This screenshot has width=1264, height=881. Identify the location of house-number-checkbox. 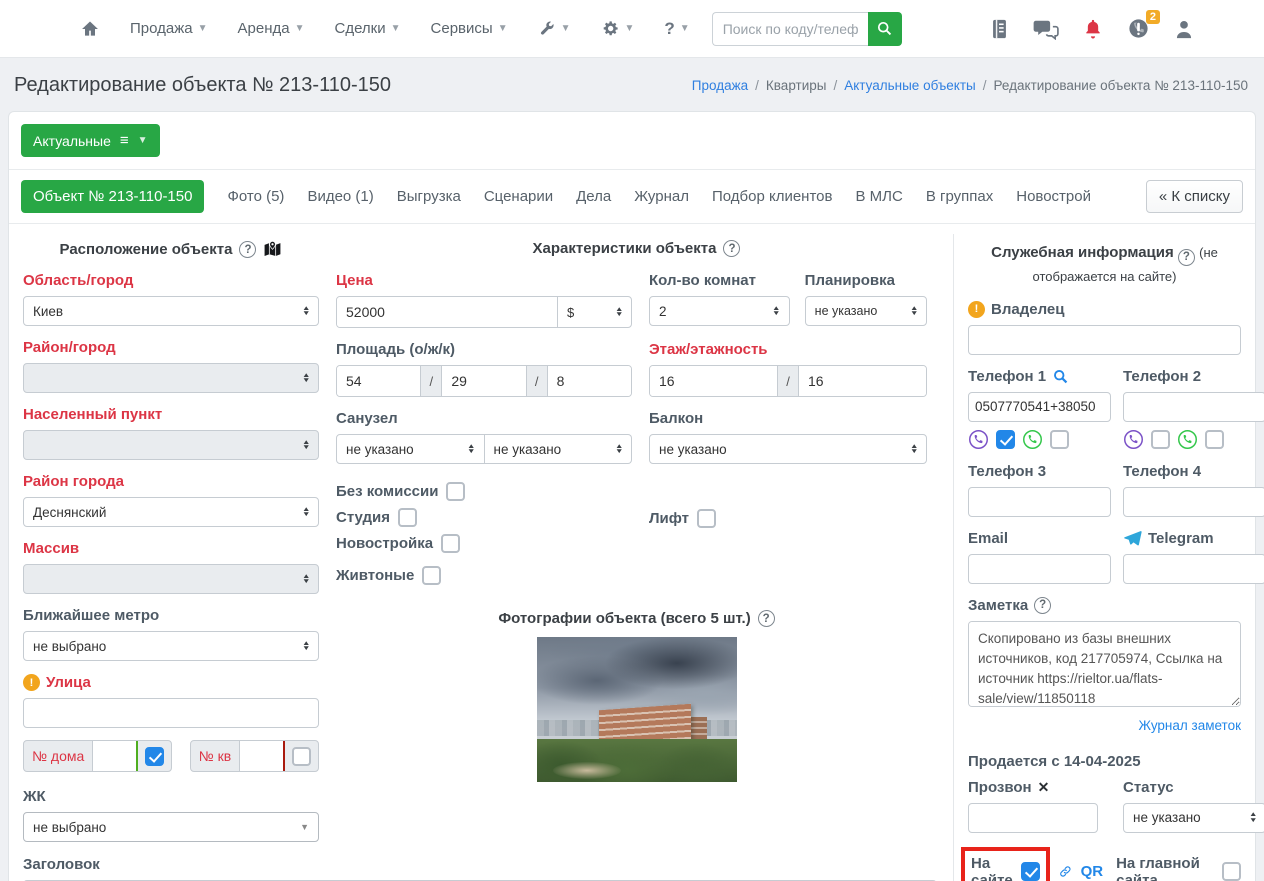
(154, 756).